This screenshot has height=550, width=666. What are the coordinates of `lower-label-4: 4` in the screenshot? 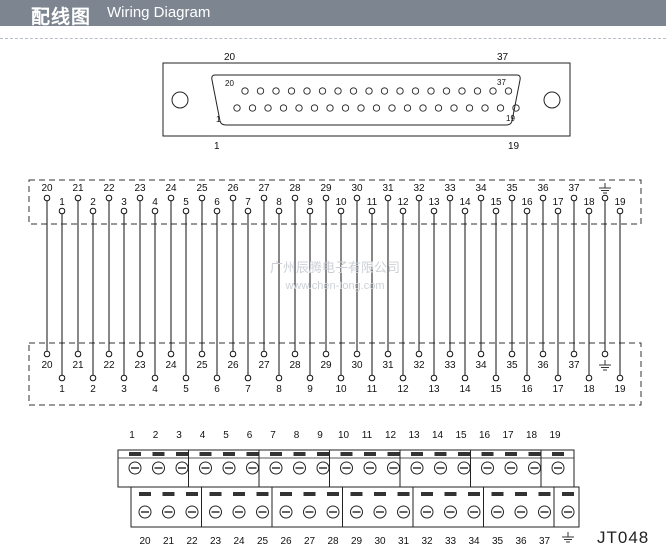 It's located at (155, 389).